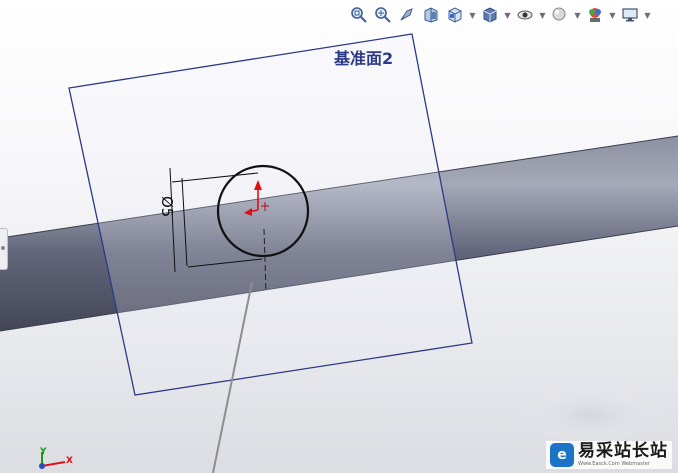 Image resolution: width=678 pixels, height=473 pixels. I want to click on section-view-button, so click(431, 15).